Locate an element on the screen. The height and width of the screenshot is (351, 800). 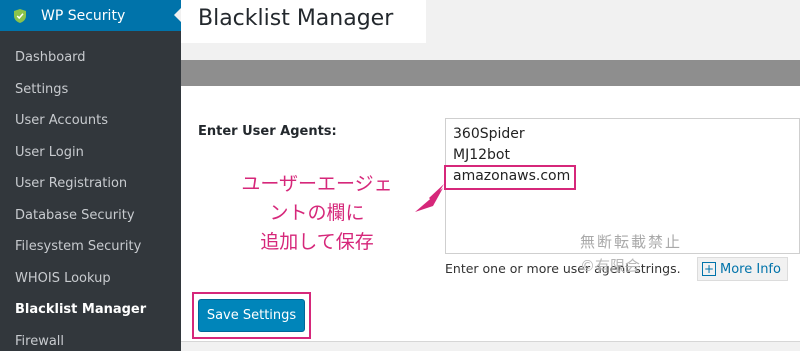
user-agents-label: Enter User Agents: is located at coordinates (267, 131).